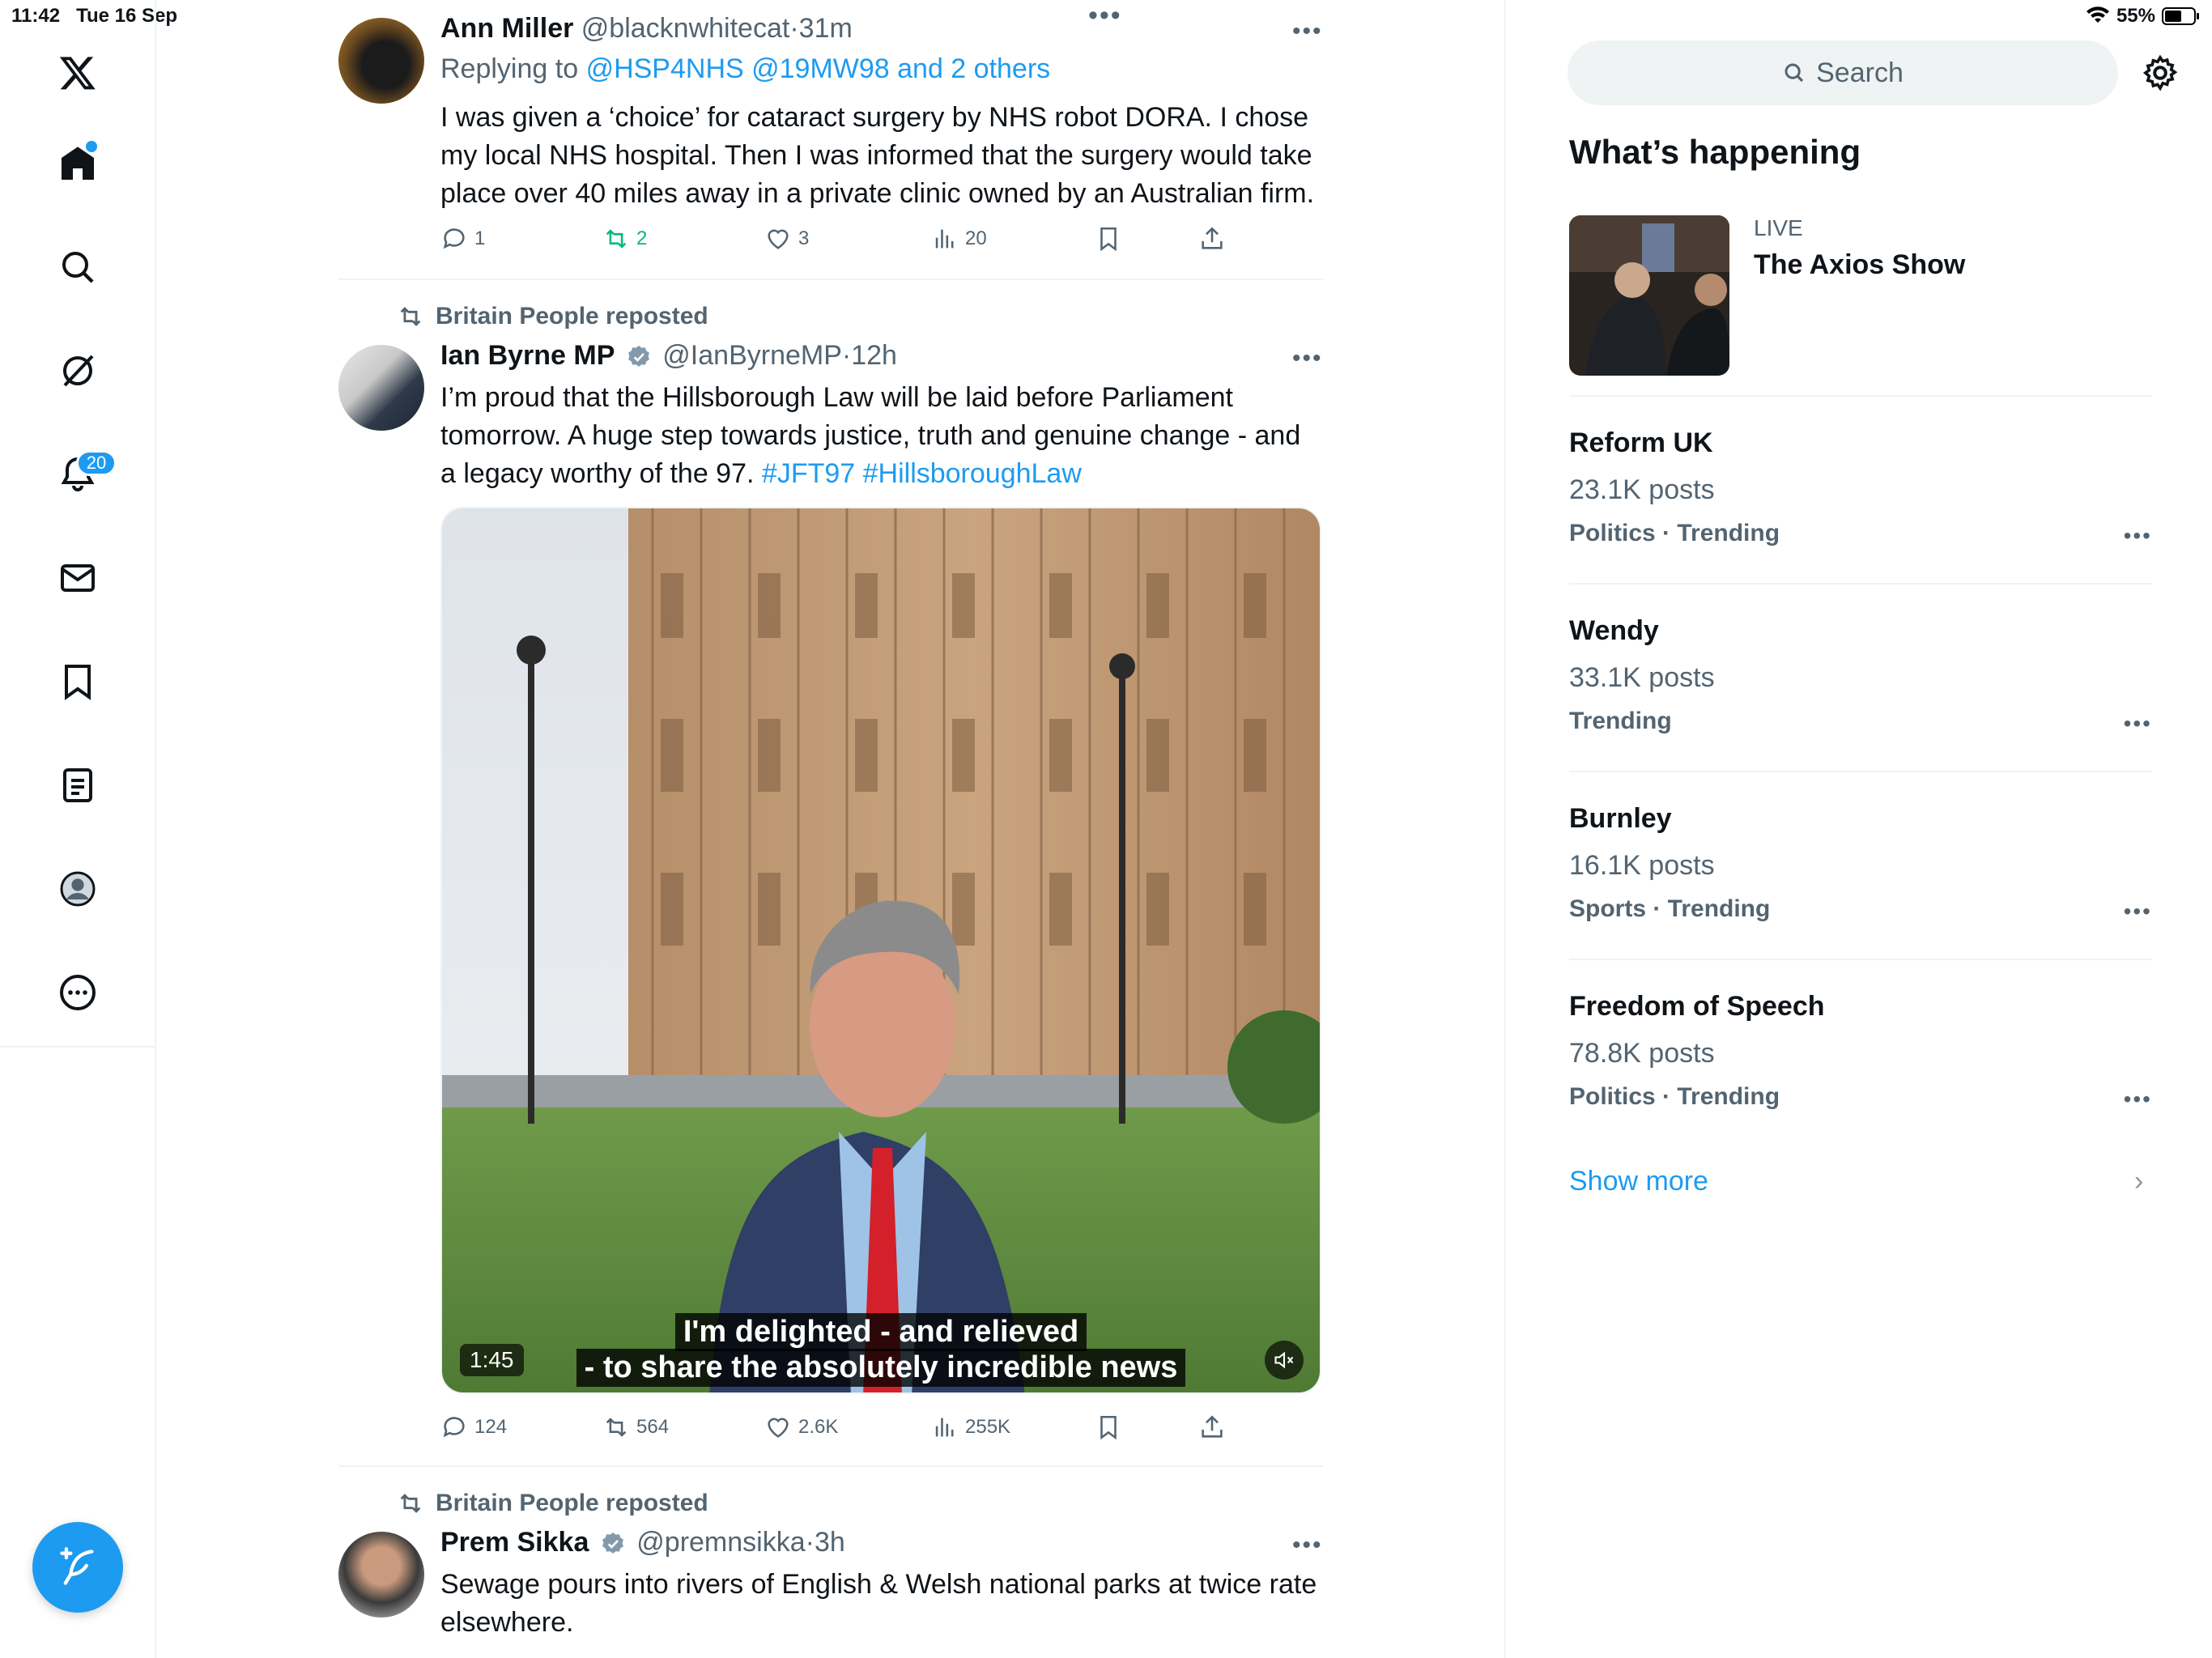 This screenshot has width=2212, height=1658. Describe the element at coordinates (1860, 265) in the screenshot. I see `live-title: The Axios Show` at that location.